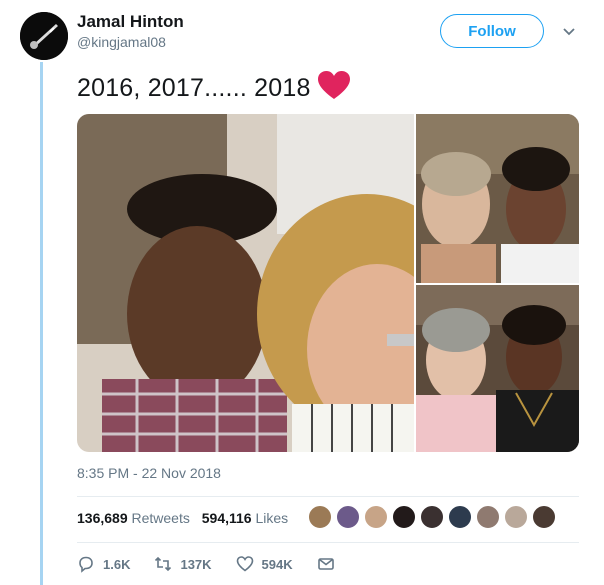 The width and height of the screenshot is (604, 585). I want to click on follow-button: Follow, so click(492, 31).